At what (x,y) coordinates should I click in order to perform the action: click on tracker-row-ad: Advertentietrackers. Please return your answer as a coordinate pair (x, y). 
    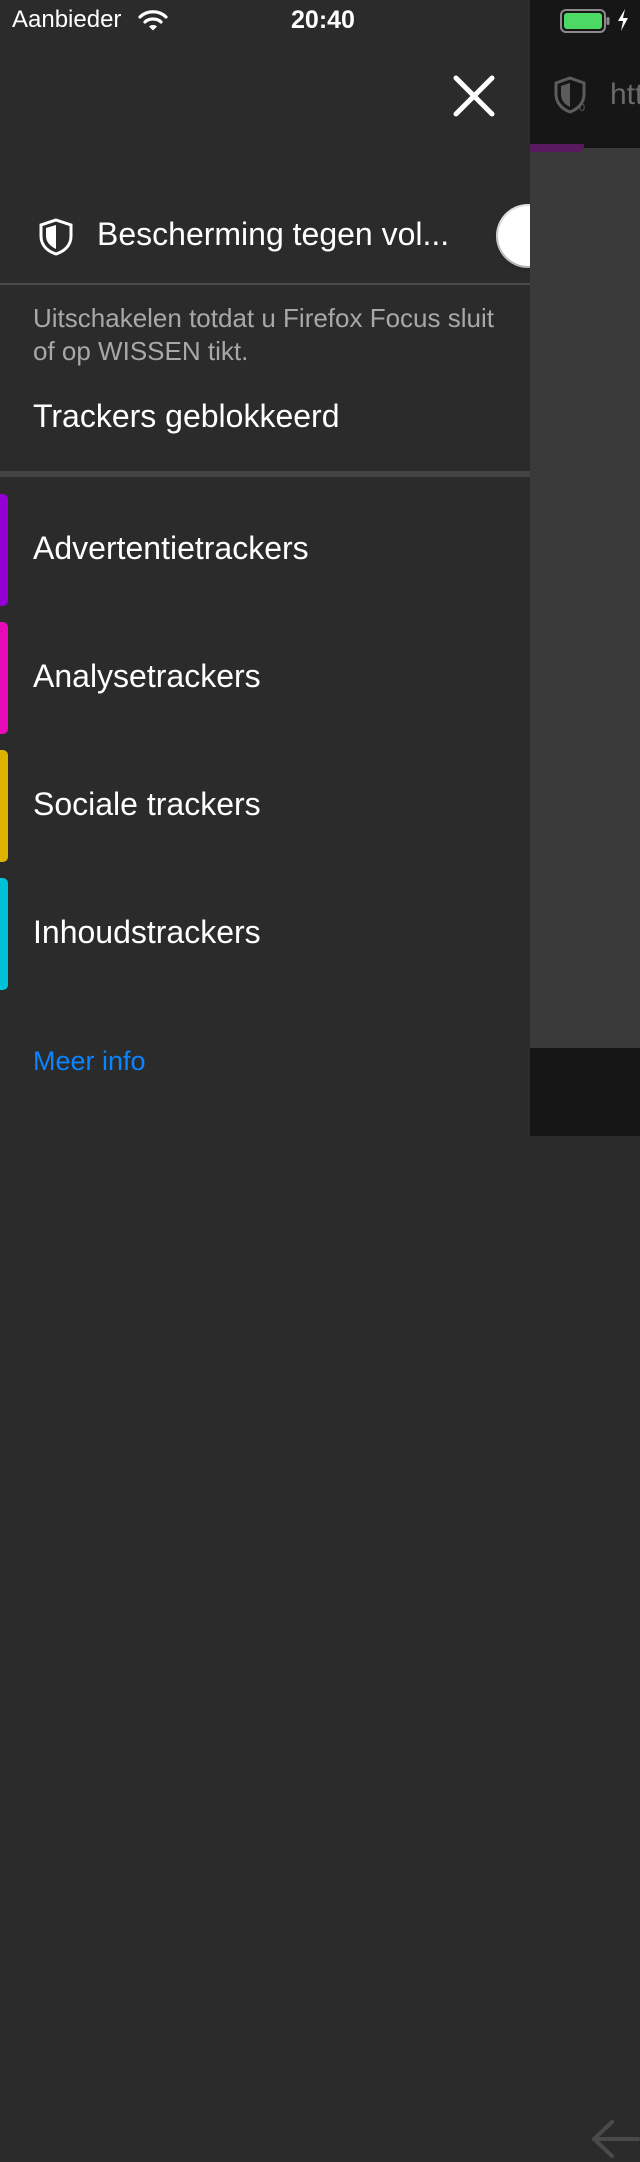
    Looking at the image, I should click on (265, 550).